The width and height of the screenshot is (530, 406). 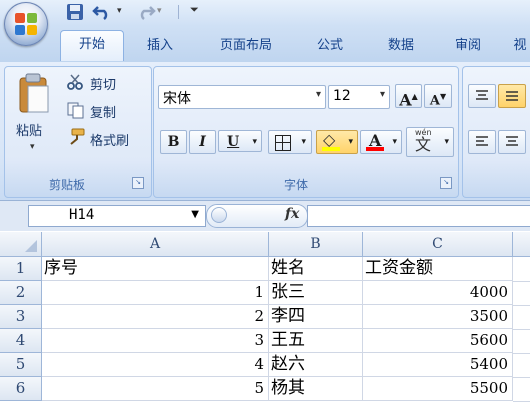 What do you see at coordinates (381, 142) in the screenshot?
I see `font-color-button: A ▾` at bounding box center [381, 142].